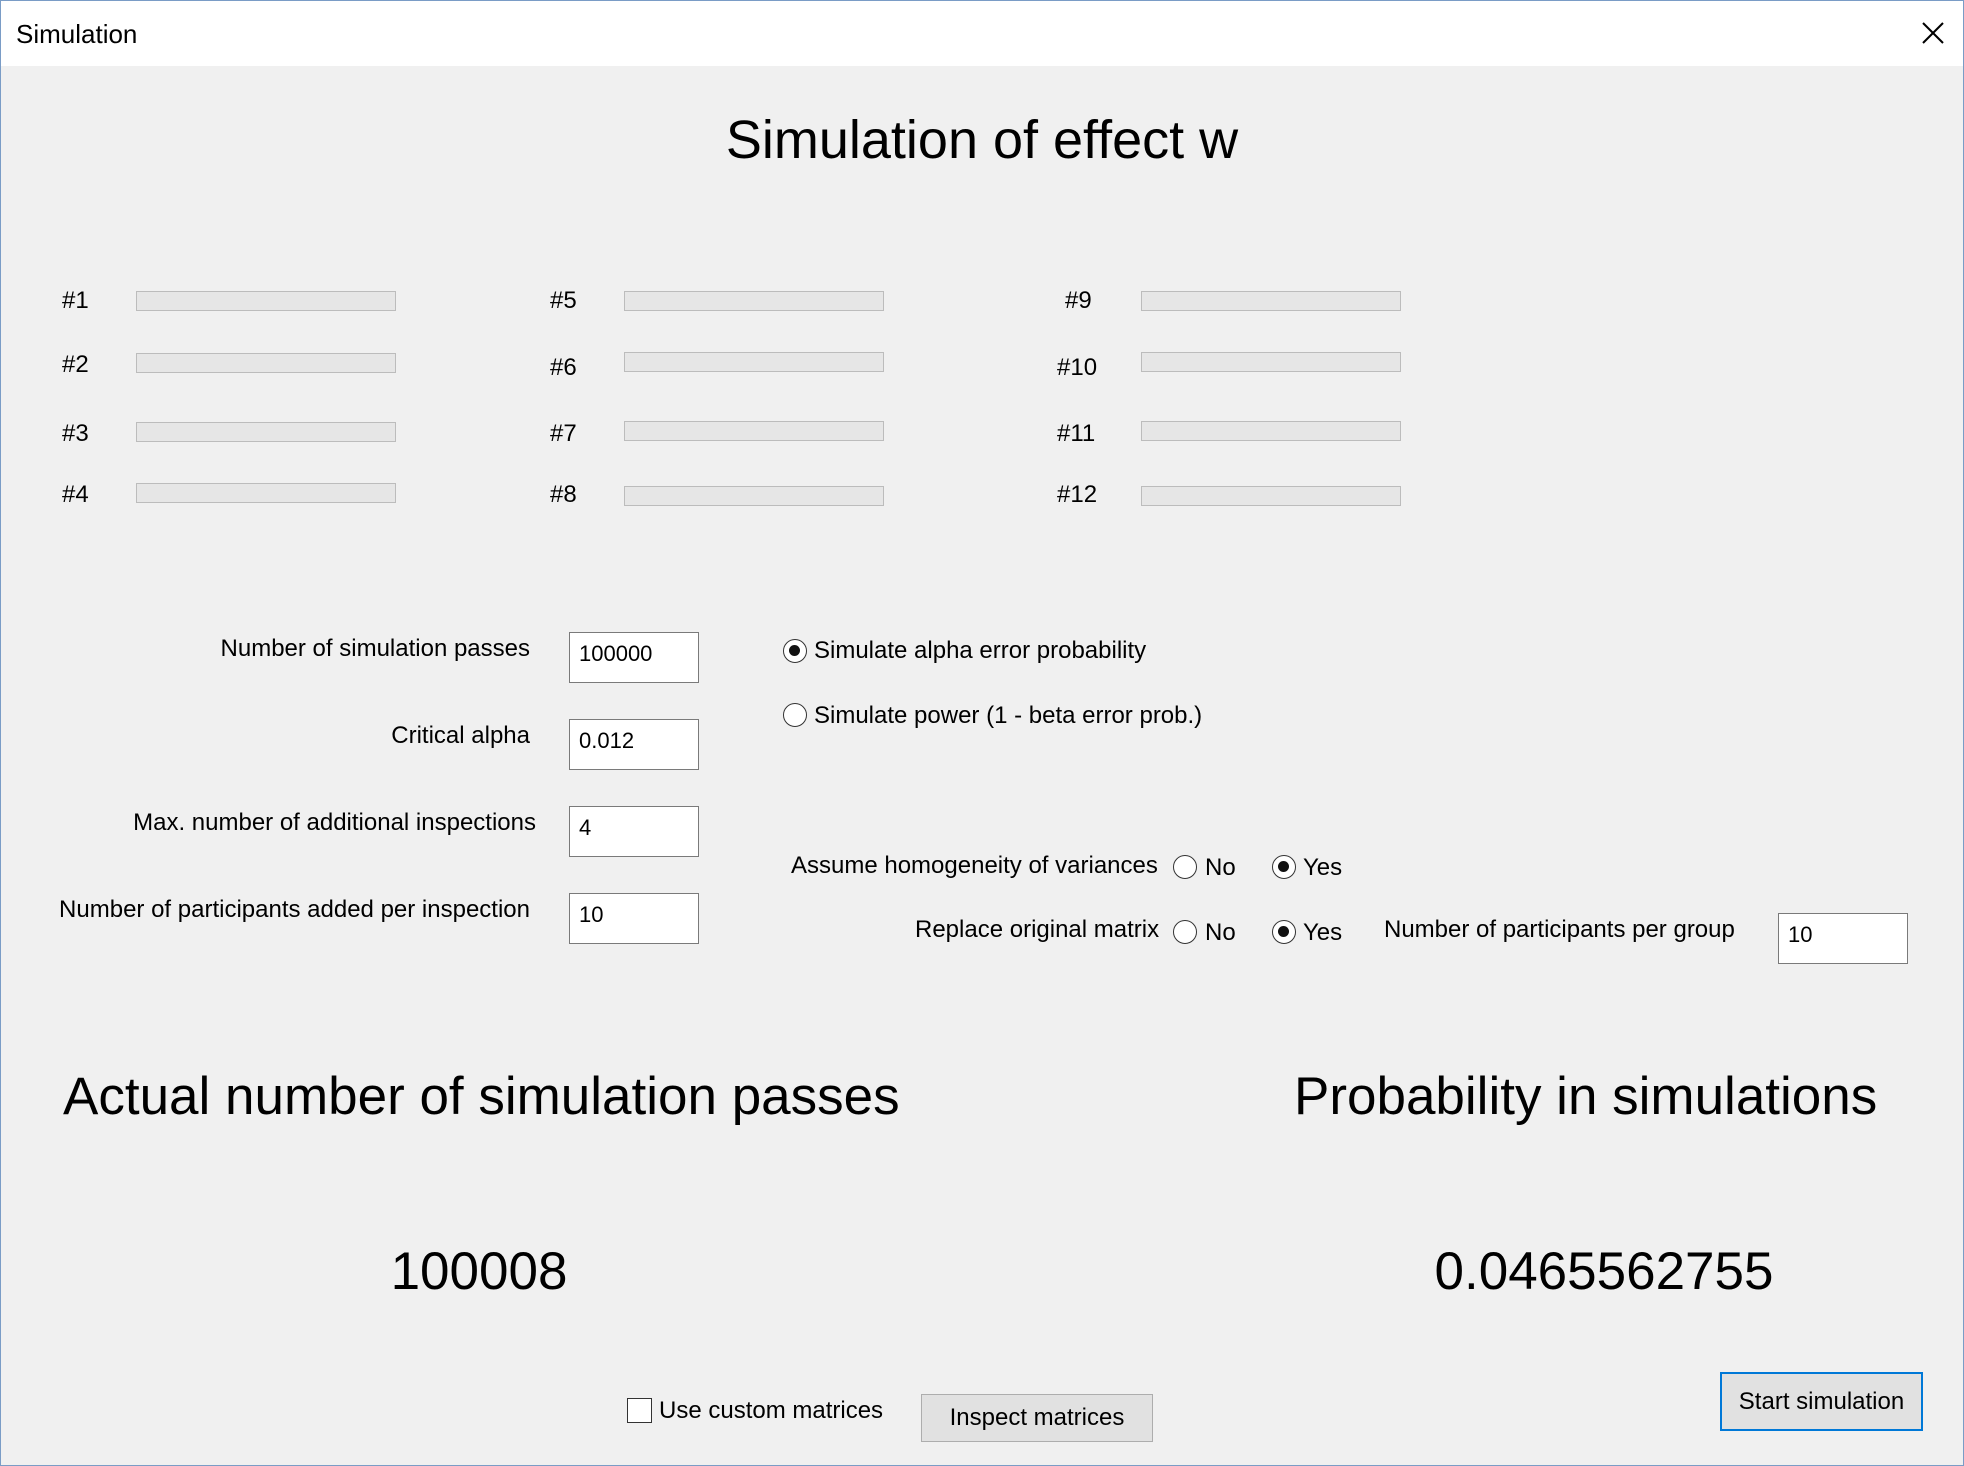 The image size is (1964, 1466). Describe the element at coordinates (1586, 1096) in the screenshot. I see `probability-heading: Probability in simulations` at that location.